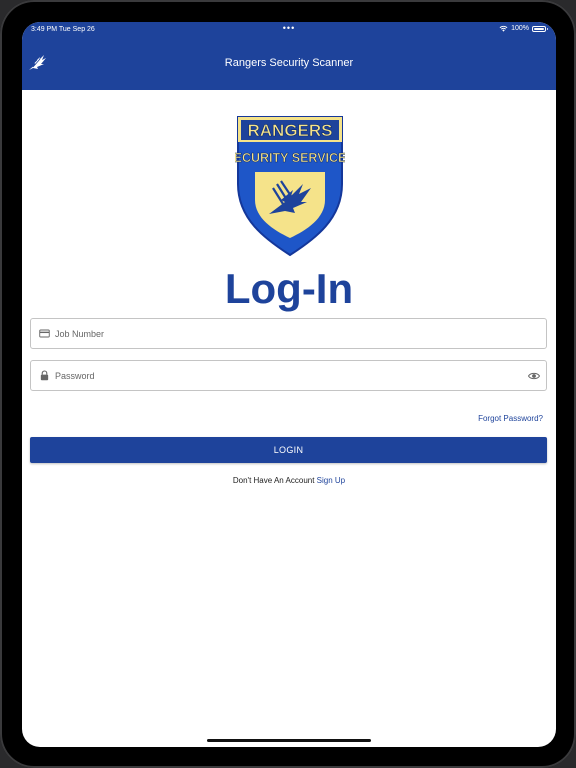 Image resolution: width=576 pixels, height=768 pixels. What do you see at coordinates (503, 28) in the screenshot?
I see `wifi-icon` at bounding box center [503, 28].